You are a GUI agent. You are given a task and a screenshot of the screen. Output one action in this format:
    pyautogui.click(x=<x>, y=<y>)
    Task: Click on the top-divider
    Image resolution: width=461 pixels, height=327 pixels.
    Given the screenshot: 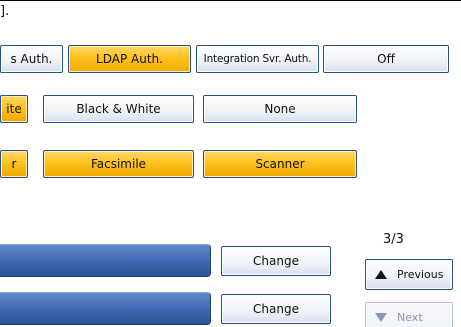 What is the action you would take?
    pyautogui.click(x=230, y=0)
    